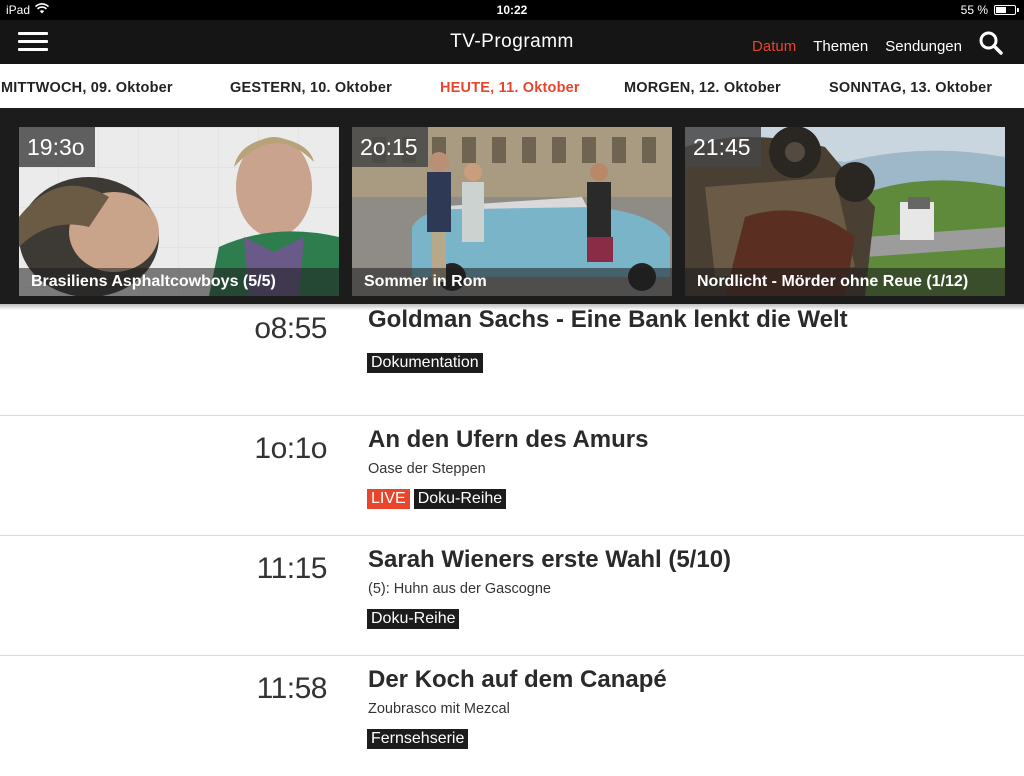  Describe the element at coordinates (388, 499) in the screenshot. I see `live-badge: LIVE` at that location.